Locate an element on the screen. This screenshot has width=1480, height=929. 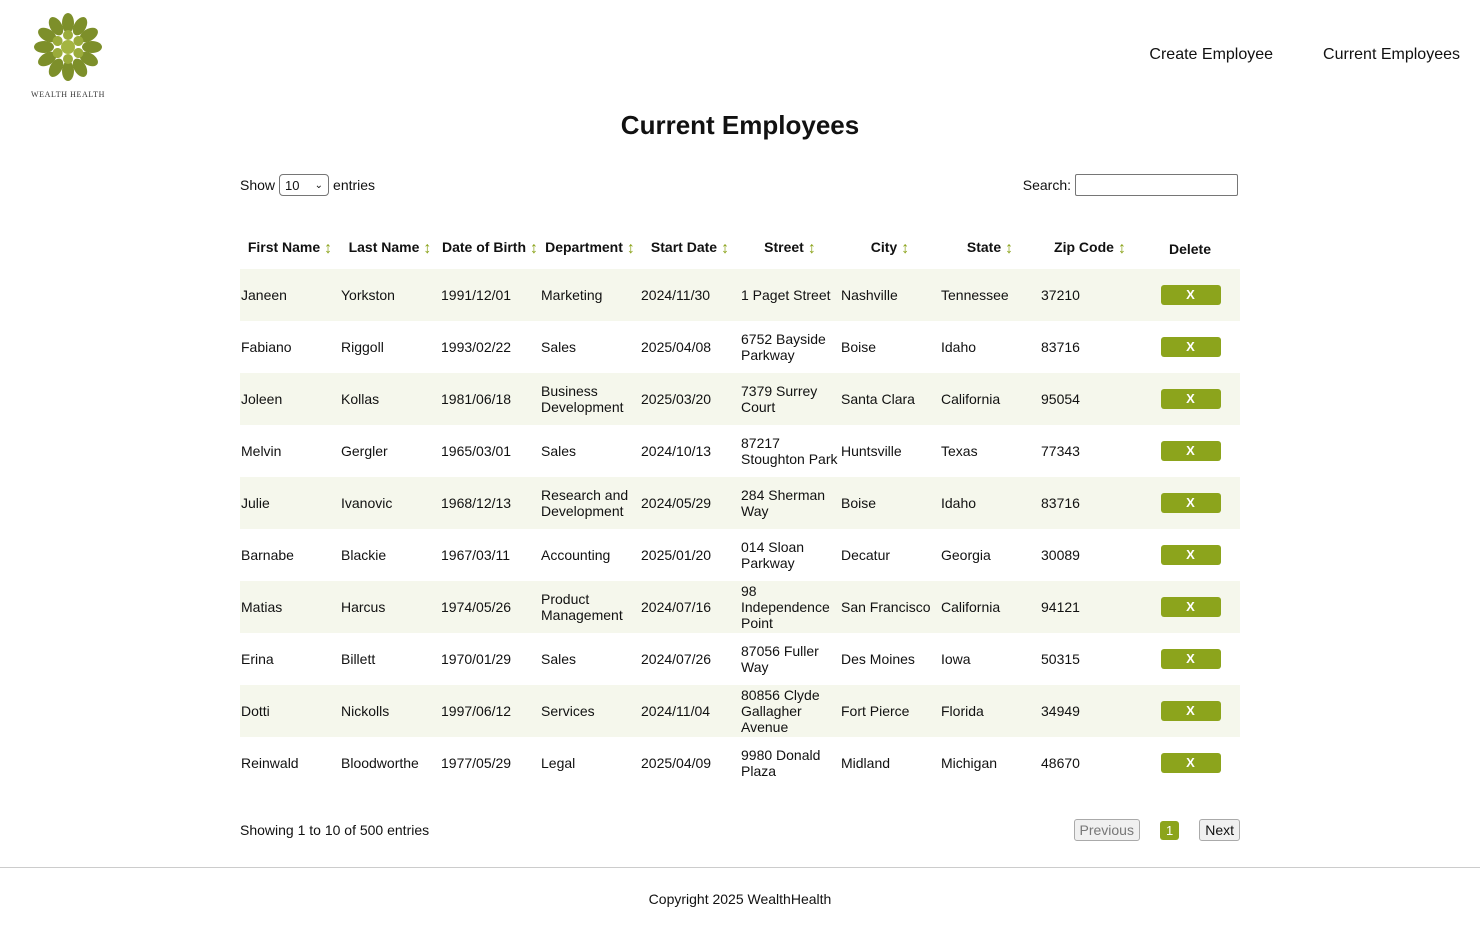
search-control: Search: is located at coordinates (1130, 185).